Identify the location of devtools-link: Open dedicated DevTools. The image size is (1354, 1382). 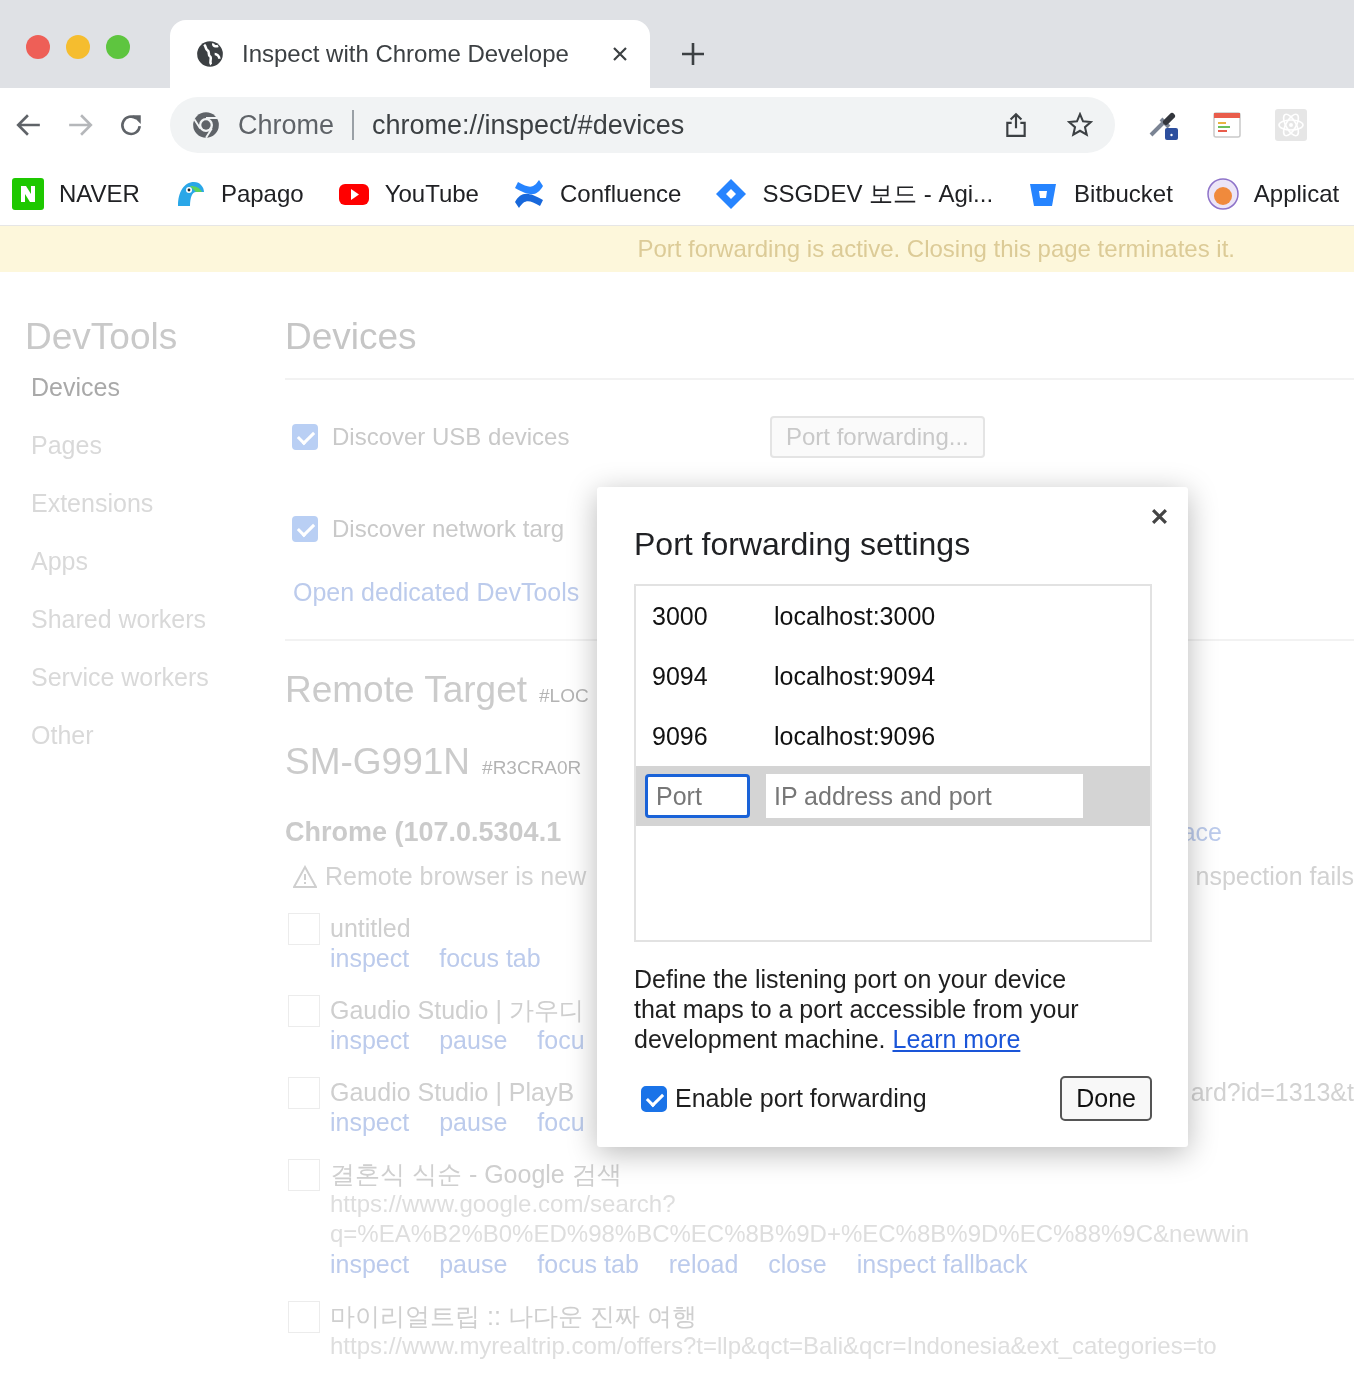
(436, 592).